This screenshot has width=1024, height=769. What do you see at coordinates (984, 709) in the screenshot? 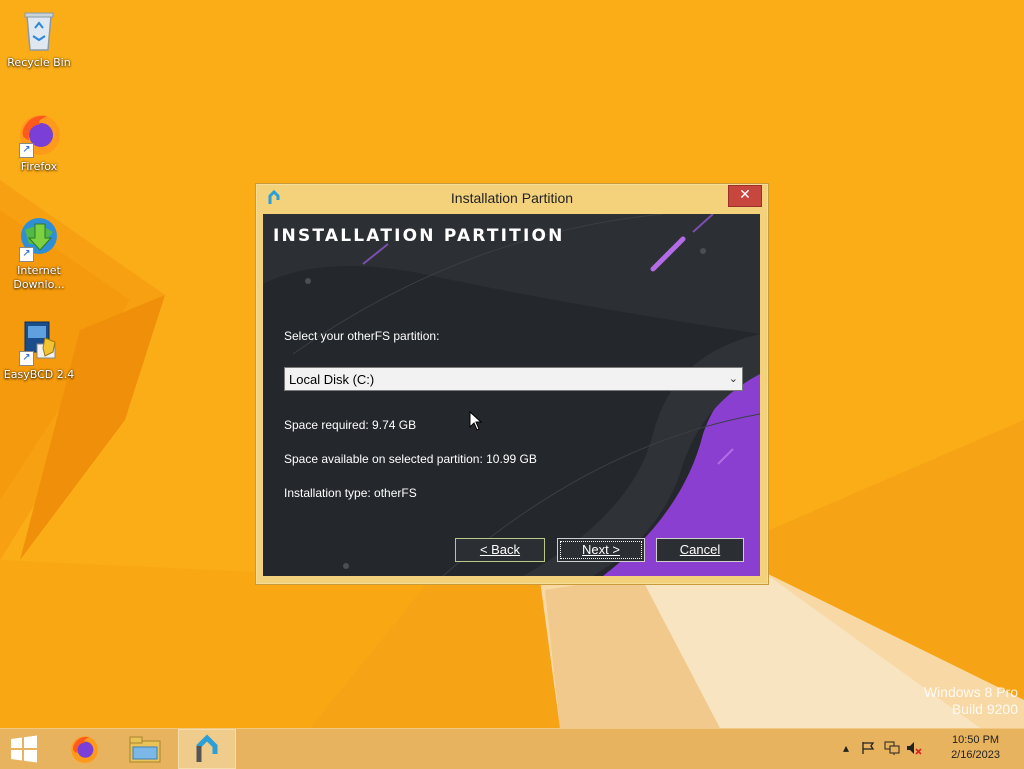
I see `watermark-build: Build 9200` at bounding box center [984, 709].